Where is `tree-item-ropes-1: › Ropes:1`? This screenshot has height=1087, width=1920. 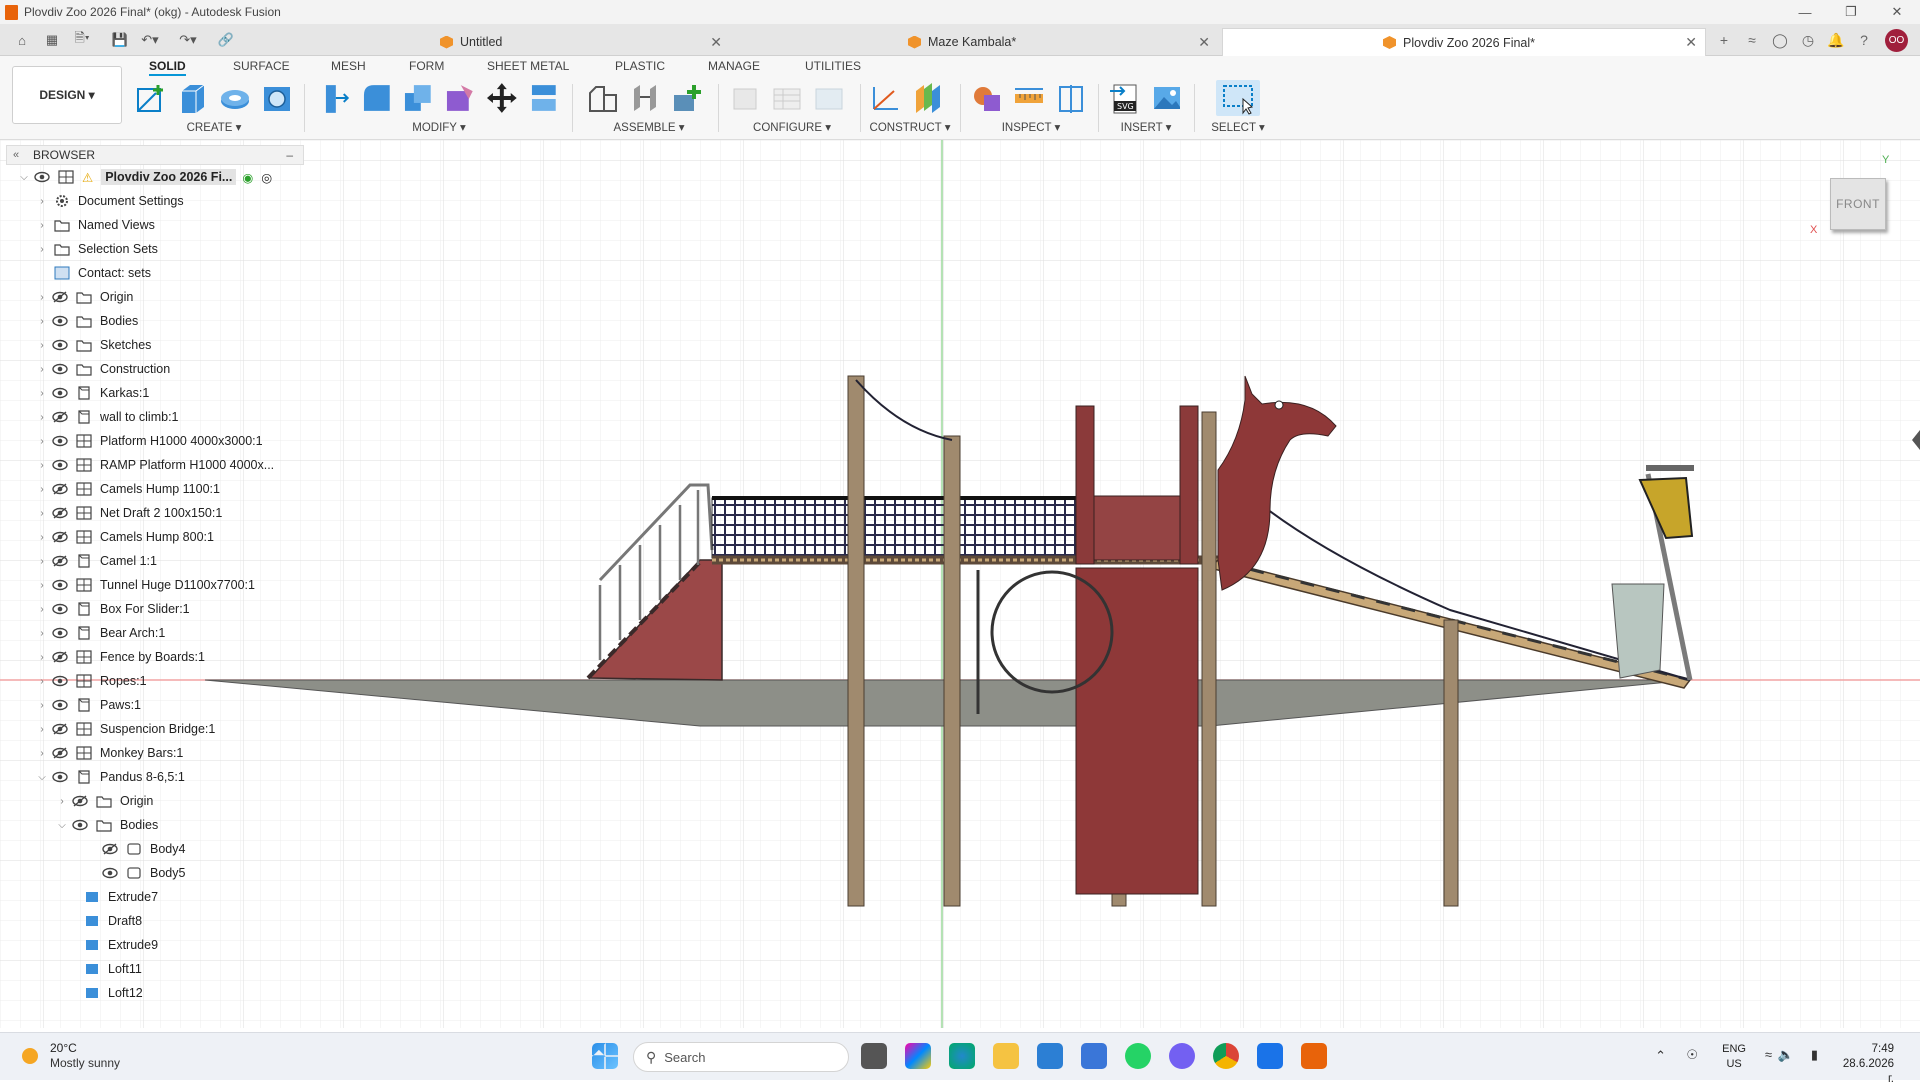
tree-item-ropes-1: › Ropes:1 is located at coordinates (91, 681).